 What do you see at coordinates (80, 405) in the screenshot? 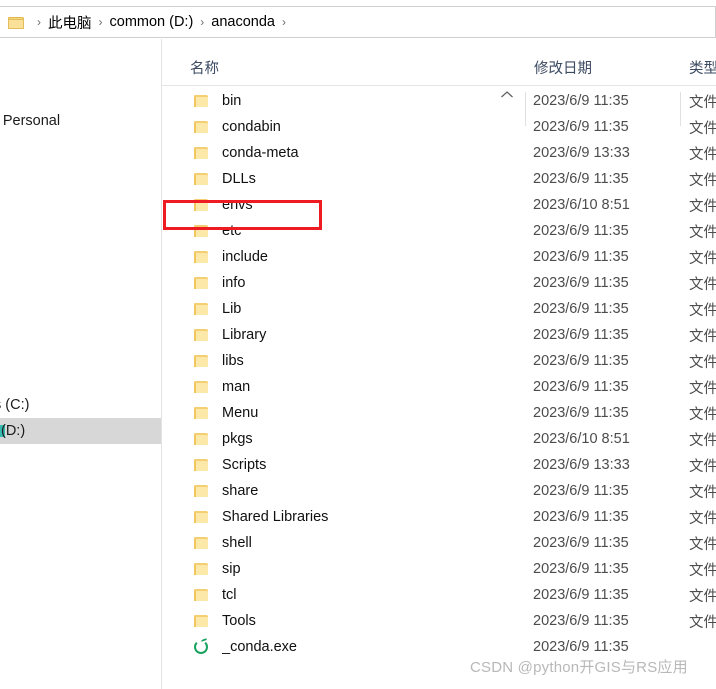
I see `nav-item-1: s (C:)` at bounding box center [80, 405].